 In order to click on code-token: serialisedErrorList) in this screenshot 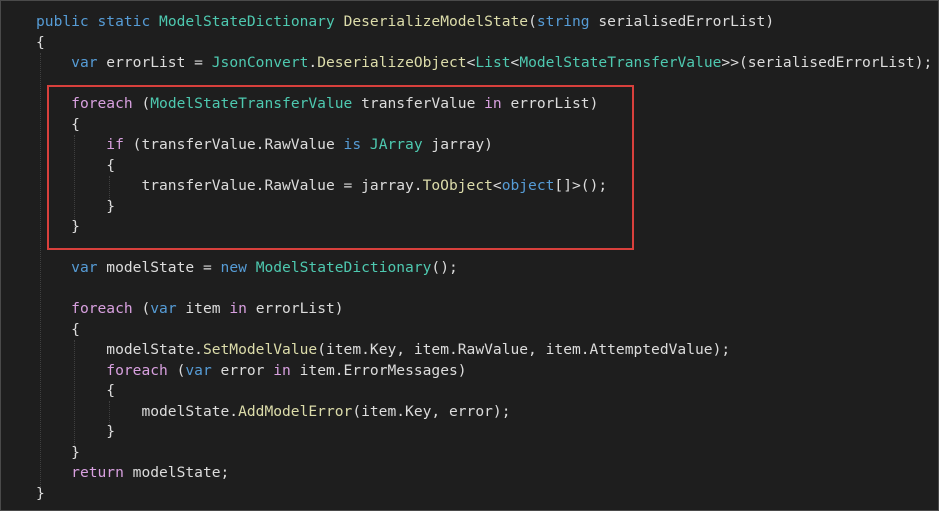, I will do `click(682, 21)`.